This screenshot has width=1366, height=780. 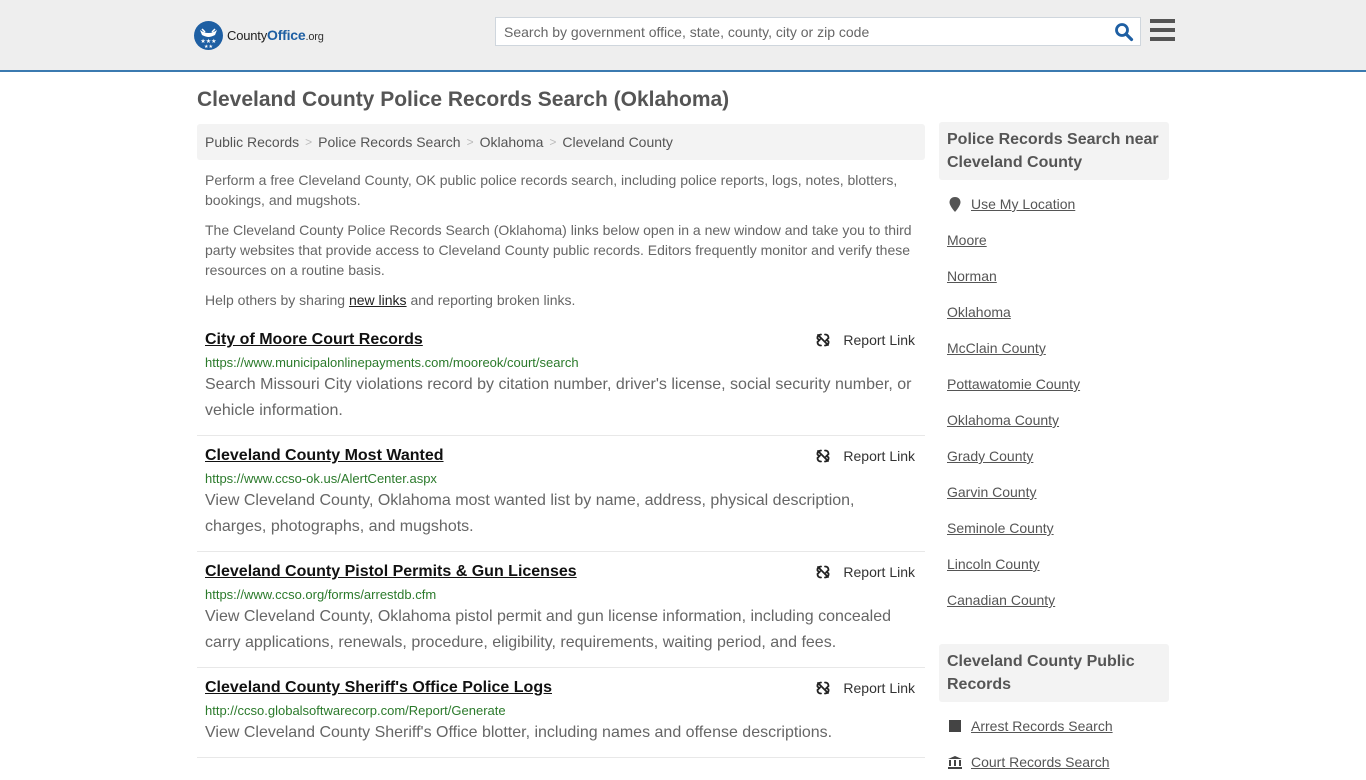 What do you see at coordinates (1042, 726) in the screenshot?
I see `arrest-records-search-link: Arrest Records Search` at bounding box center [1042, 726].